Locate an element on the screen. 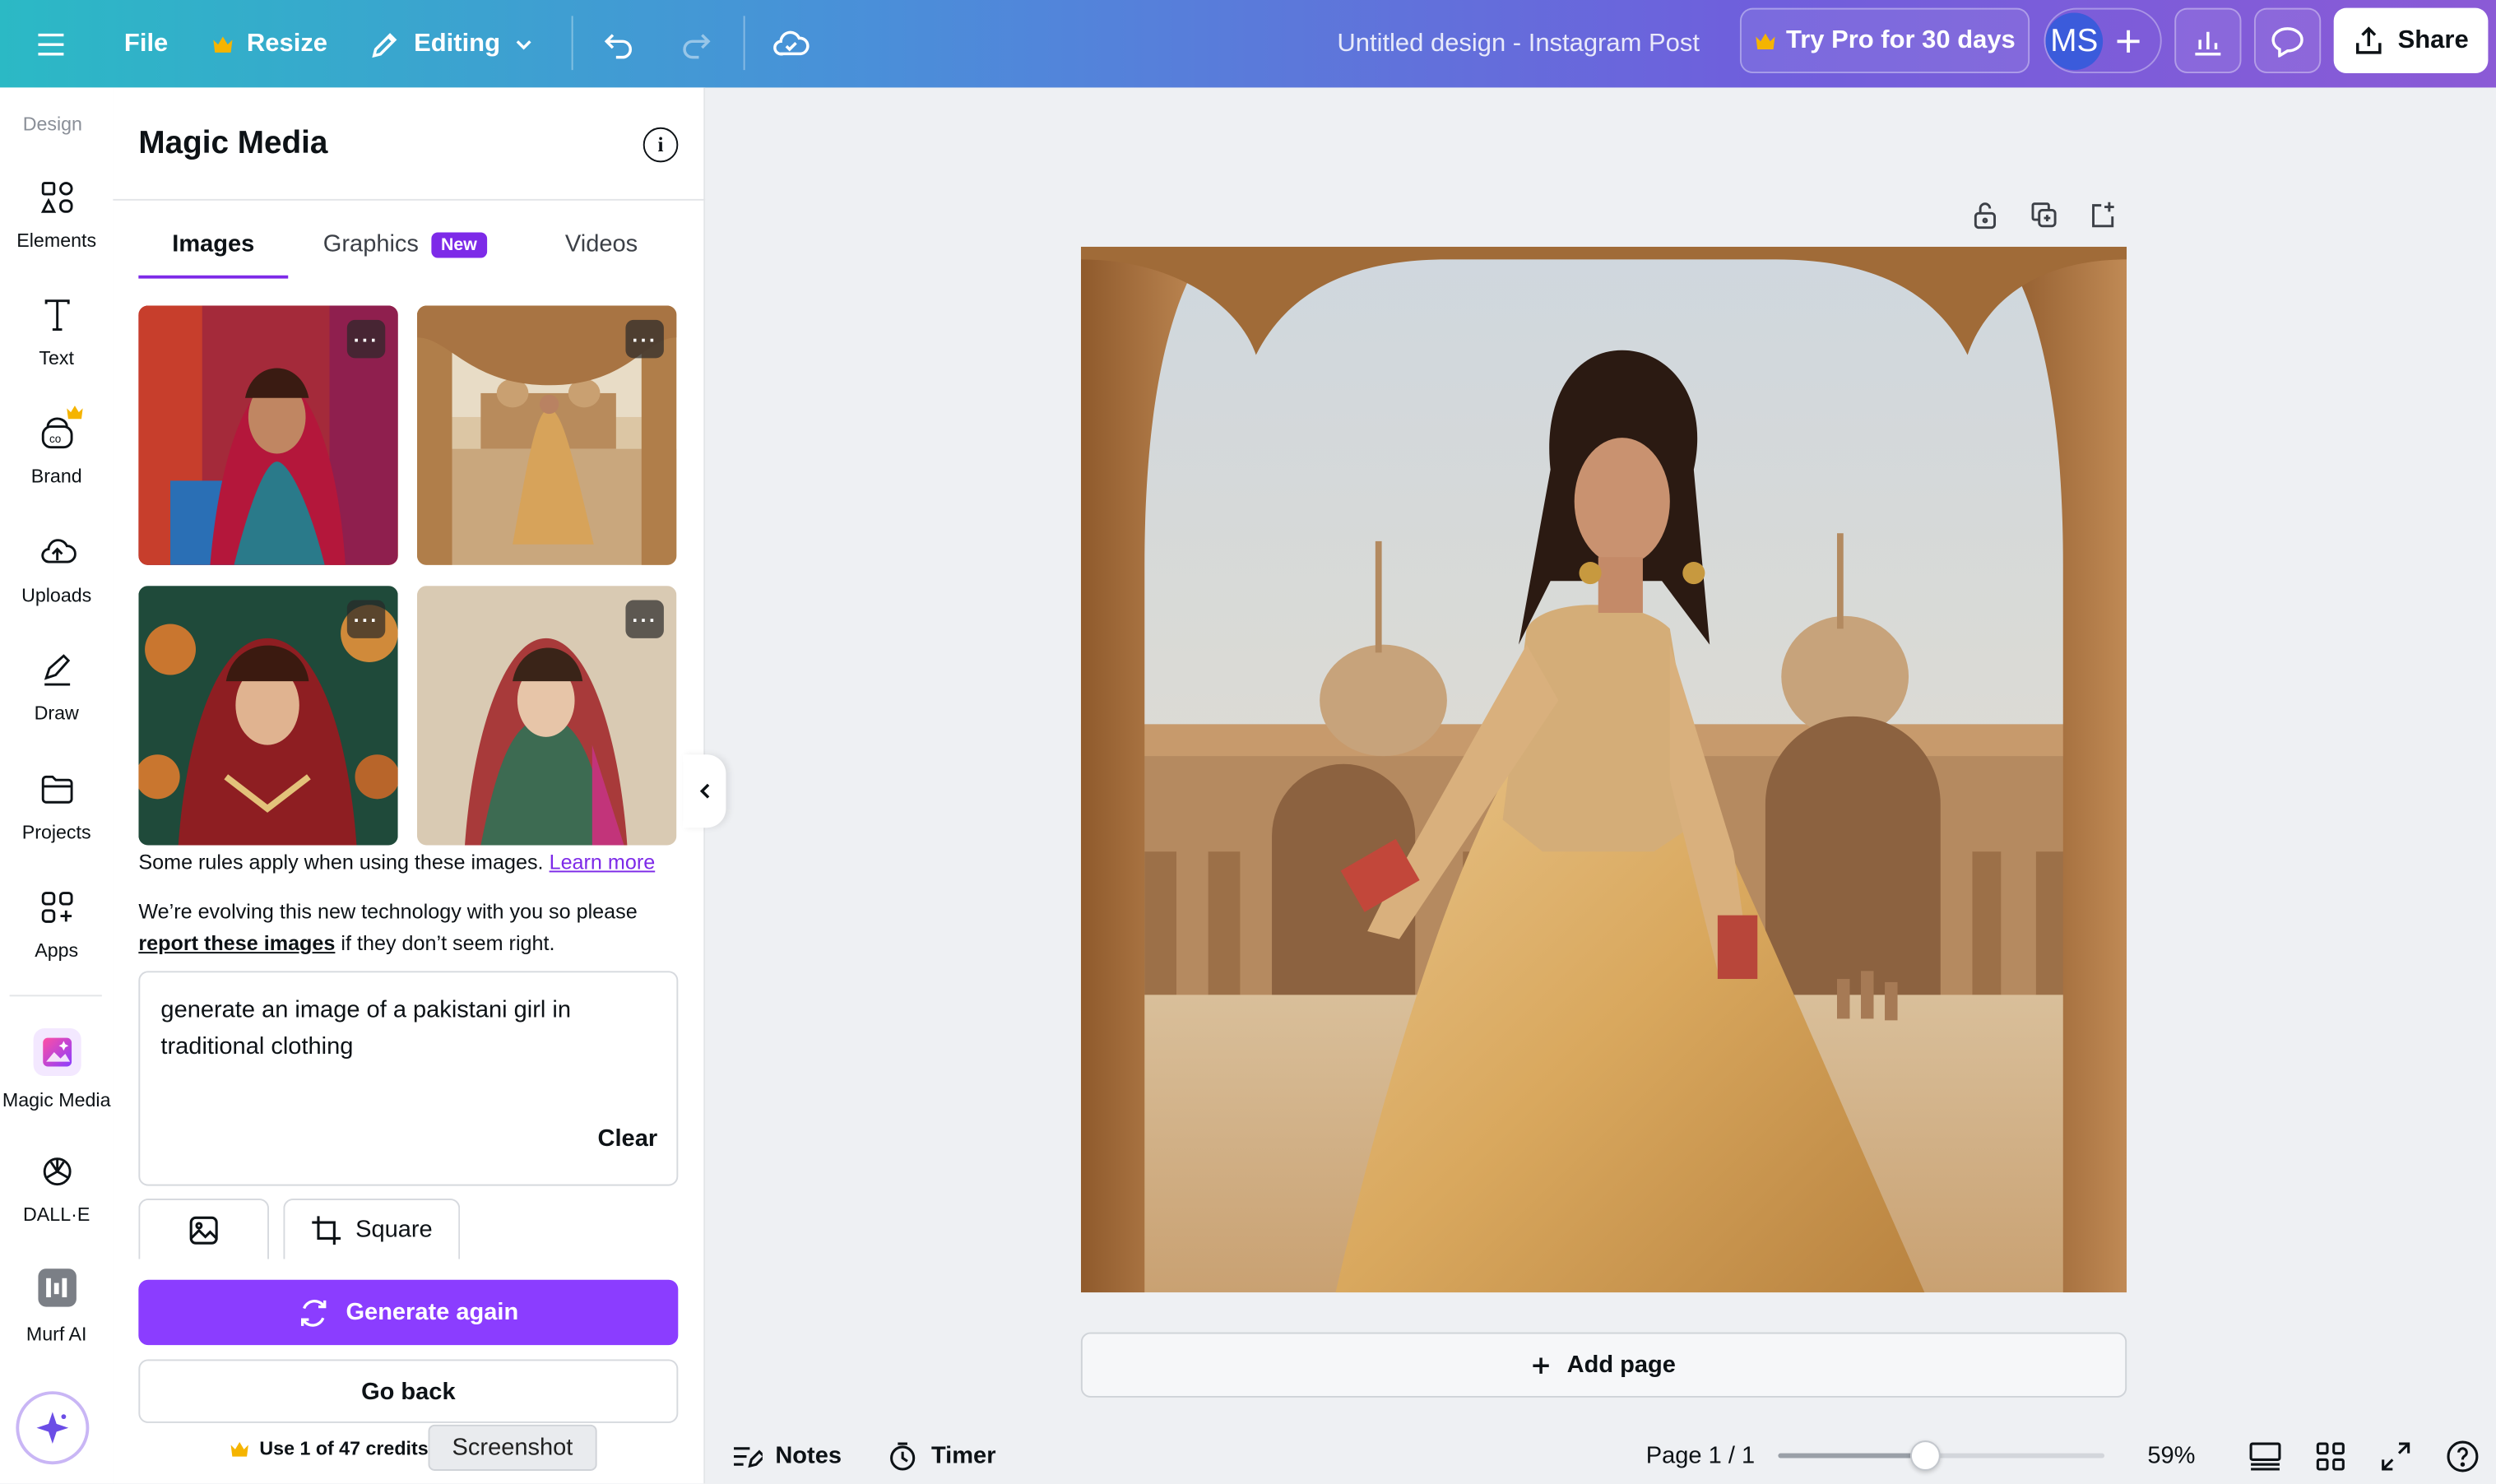 The image size is (2496, 1484). generated-image-1: ··· is located at coordinates (268, 435).